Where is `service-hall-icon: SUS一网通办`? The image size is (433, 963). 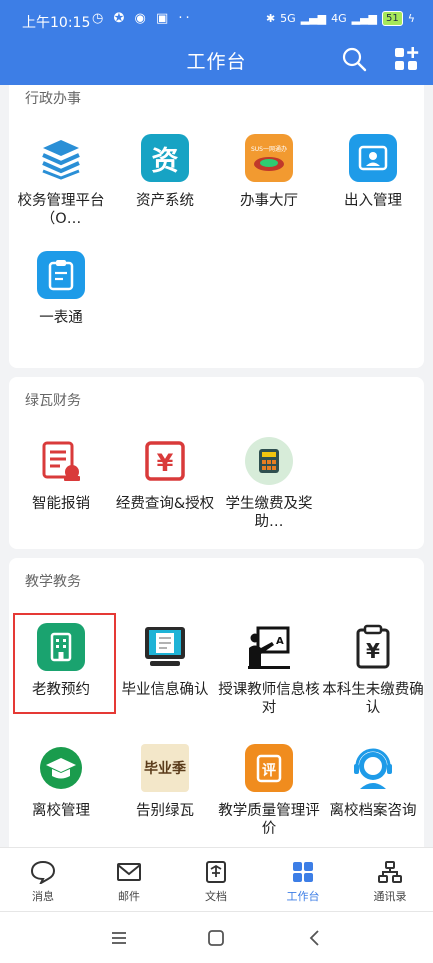 service-hall-icon: SUS一网通办 is located at coordinates (269, 158).